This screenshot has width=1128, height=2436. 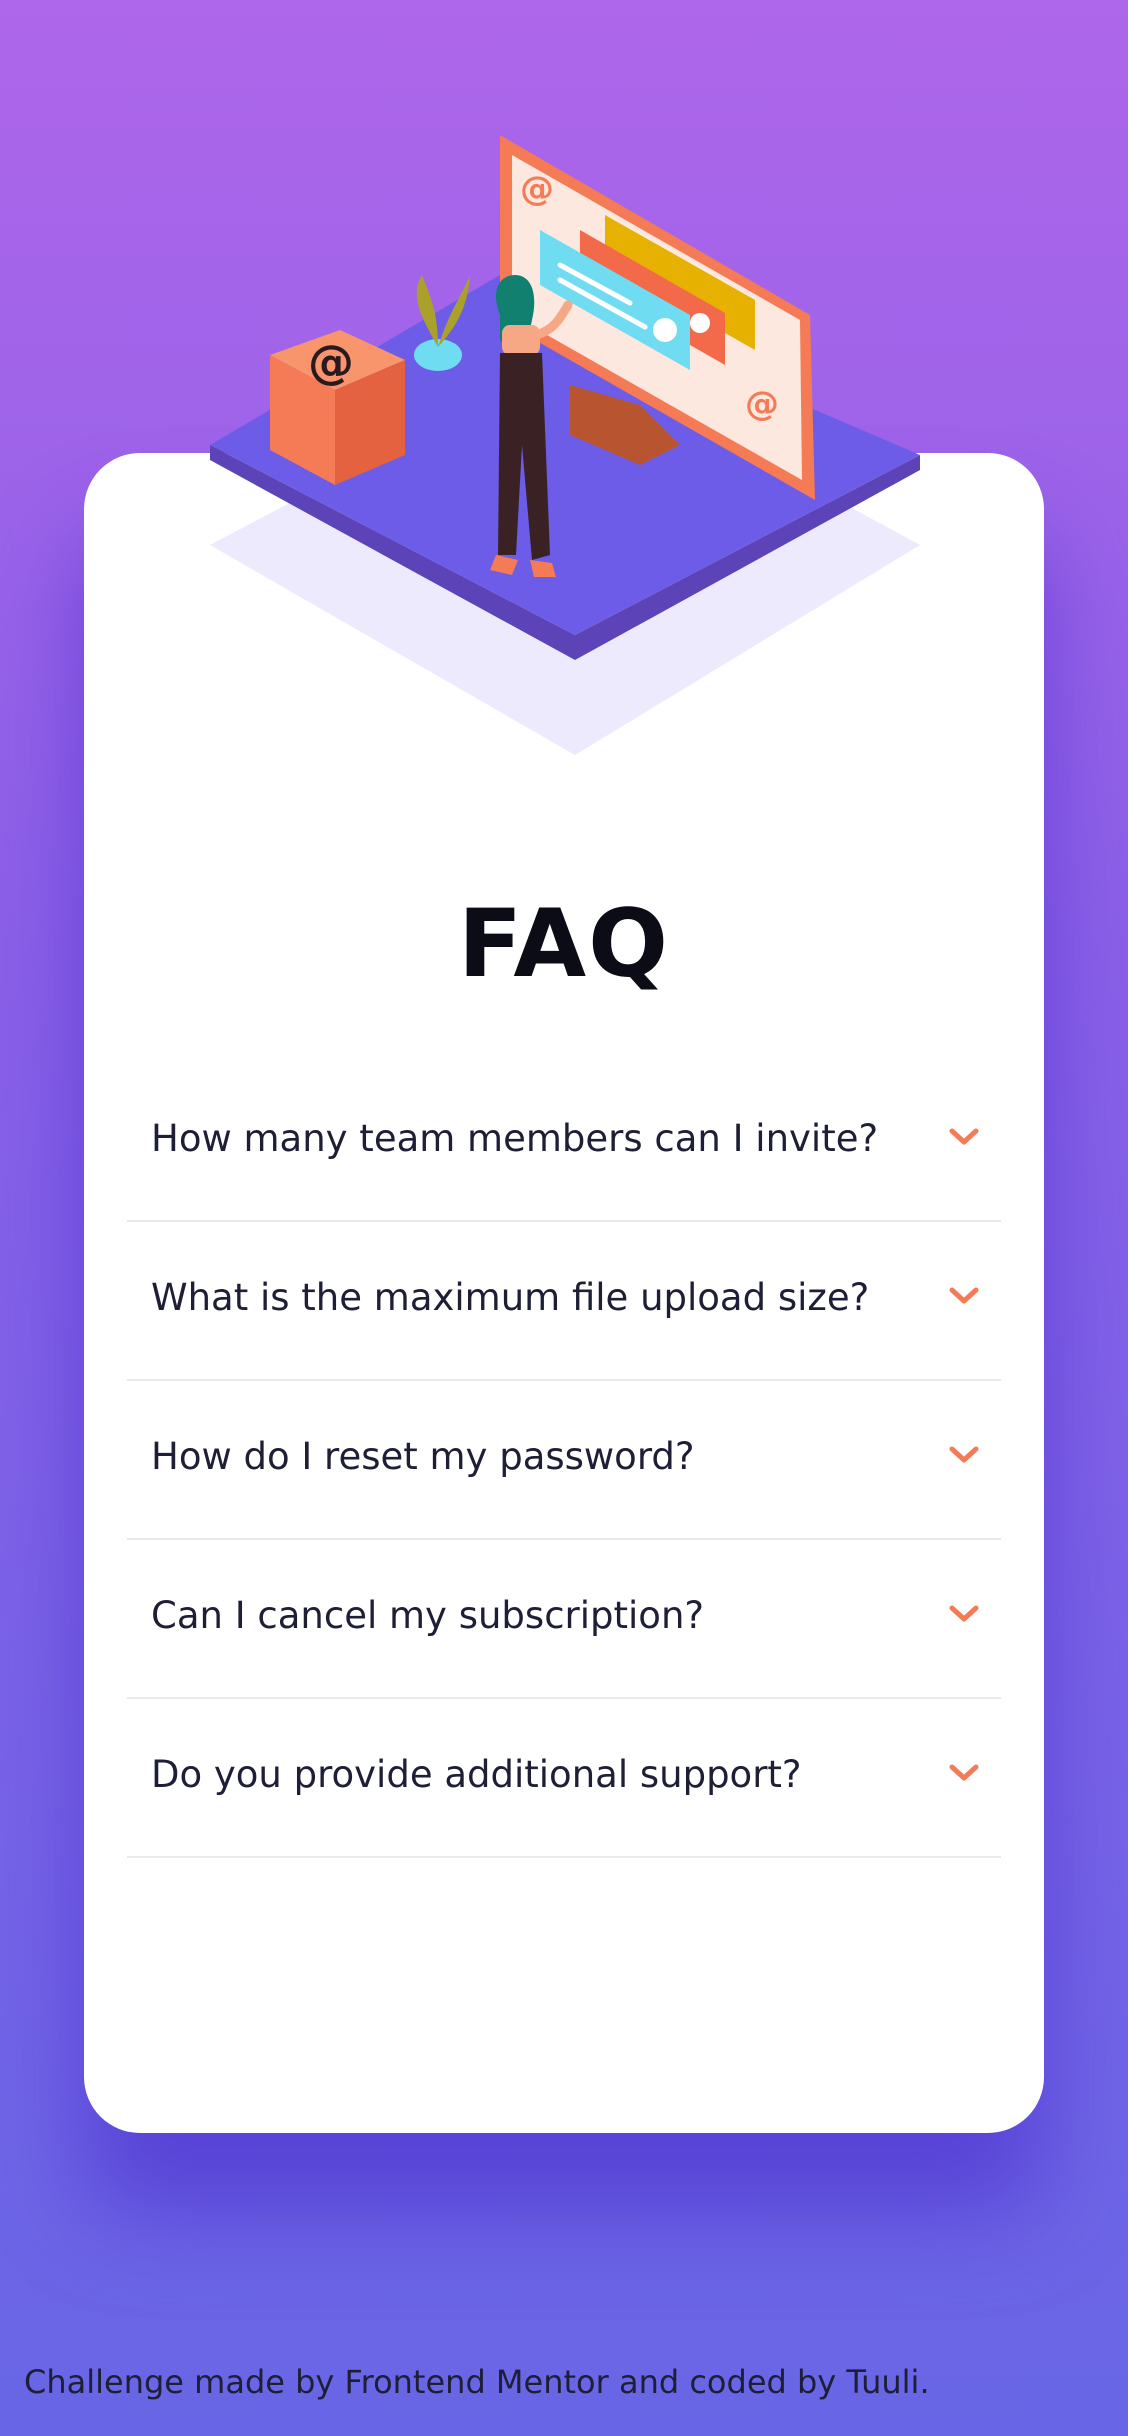 I want to click on faq-item: What is the maximum file upload size?, so click(x=564, y=1301).